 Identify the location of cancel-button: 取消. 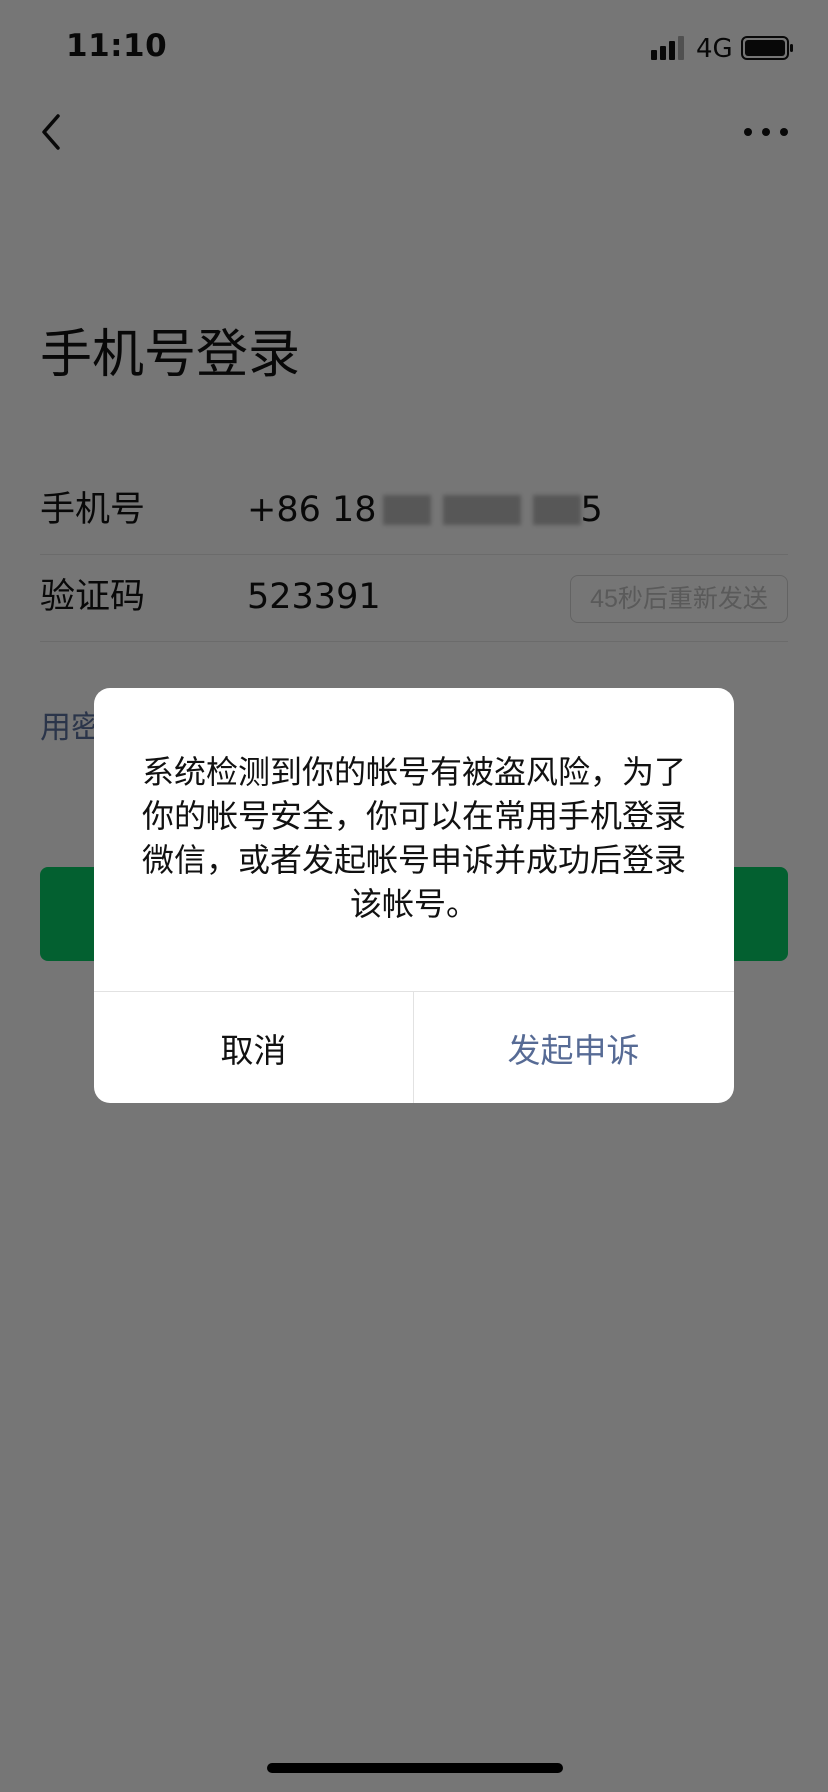
(253, 1047).